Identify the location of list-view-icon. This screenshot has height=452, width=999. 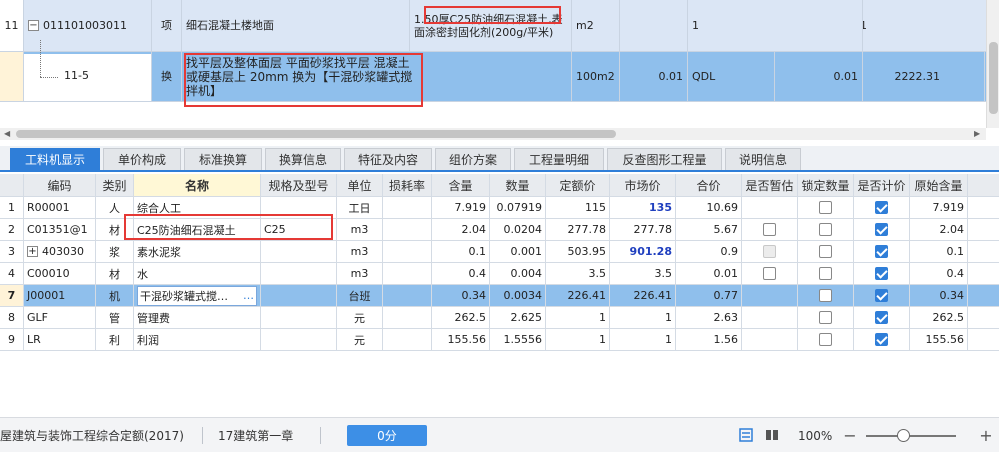
(746, 435).